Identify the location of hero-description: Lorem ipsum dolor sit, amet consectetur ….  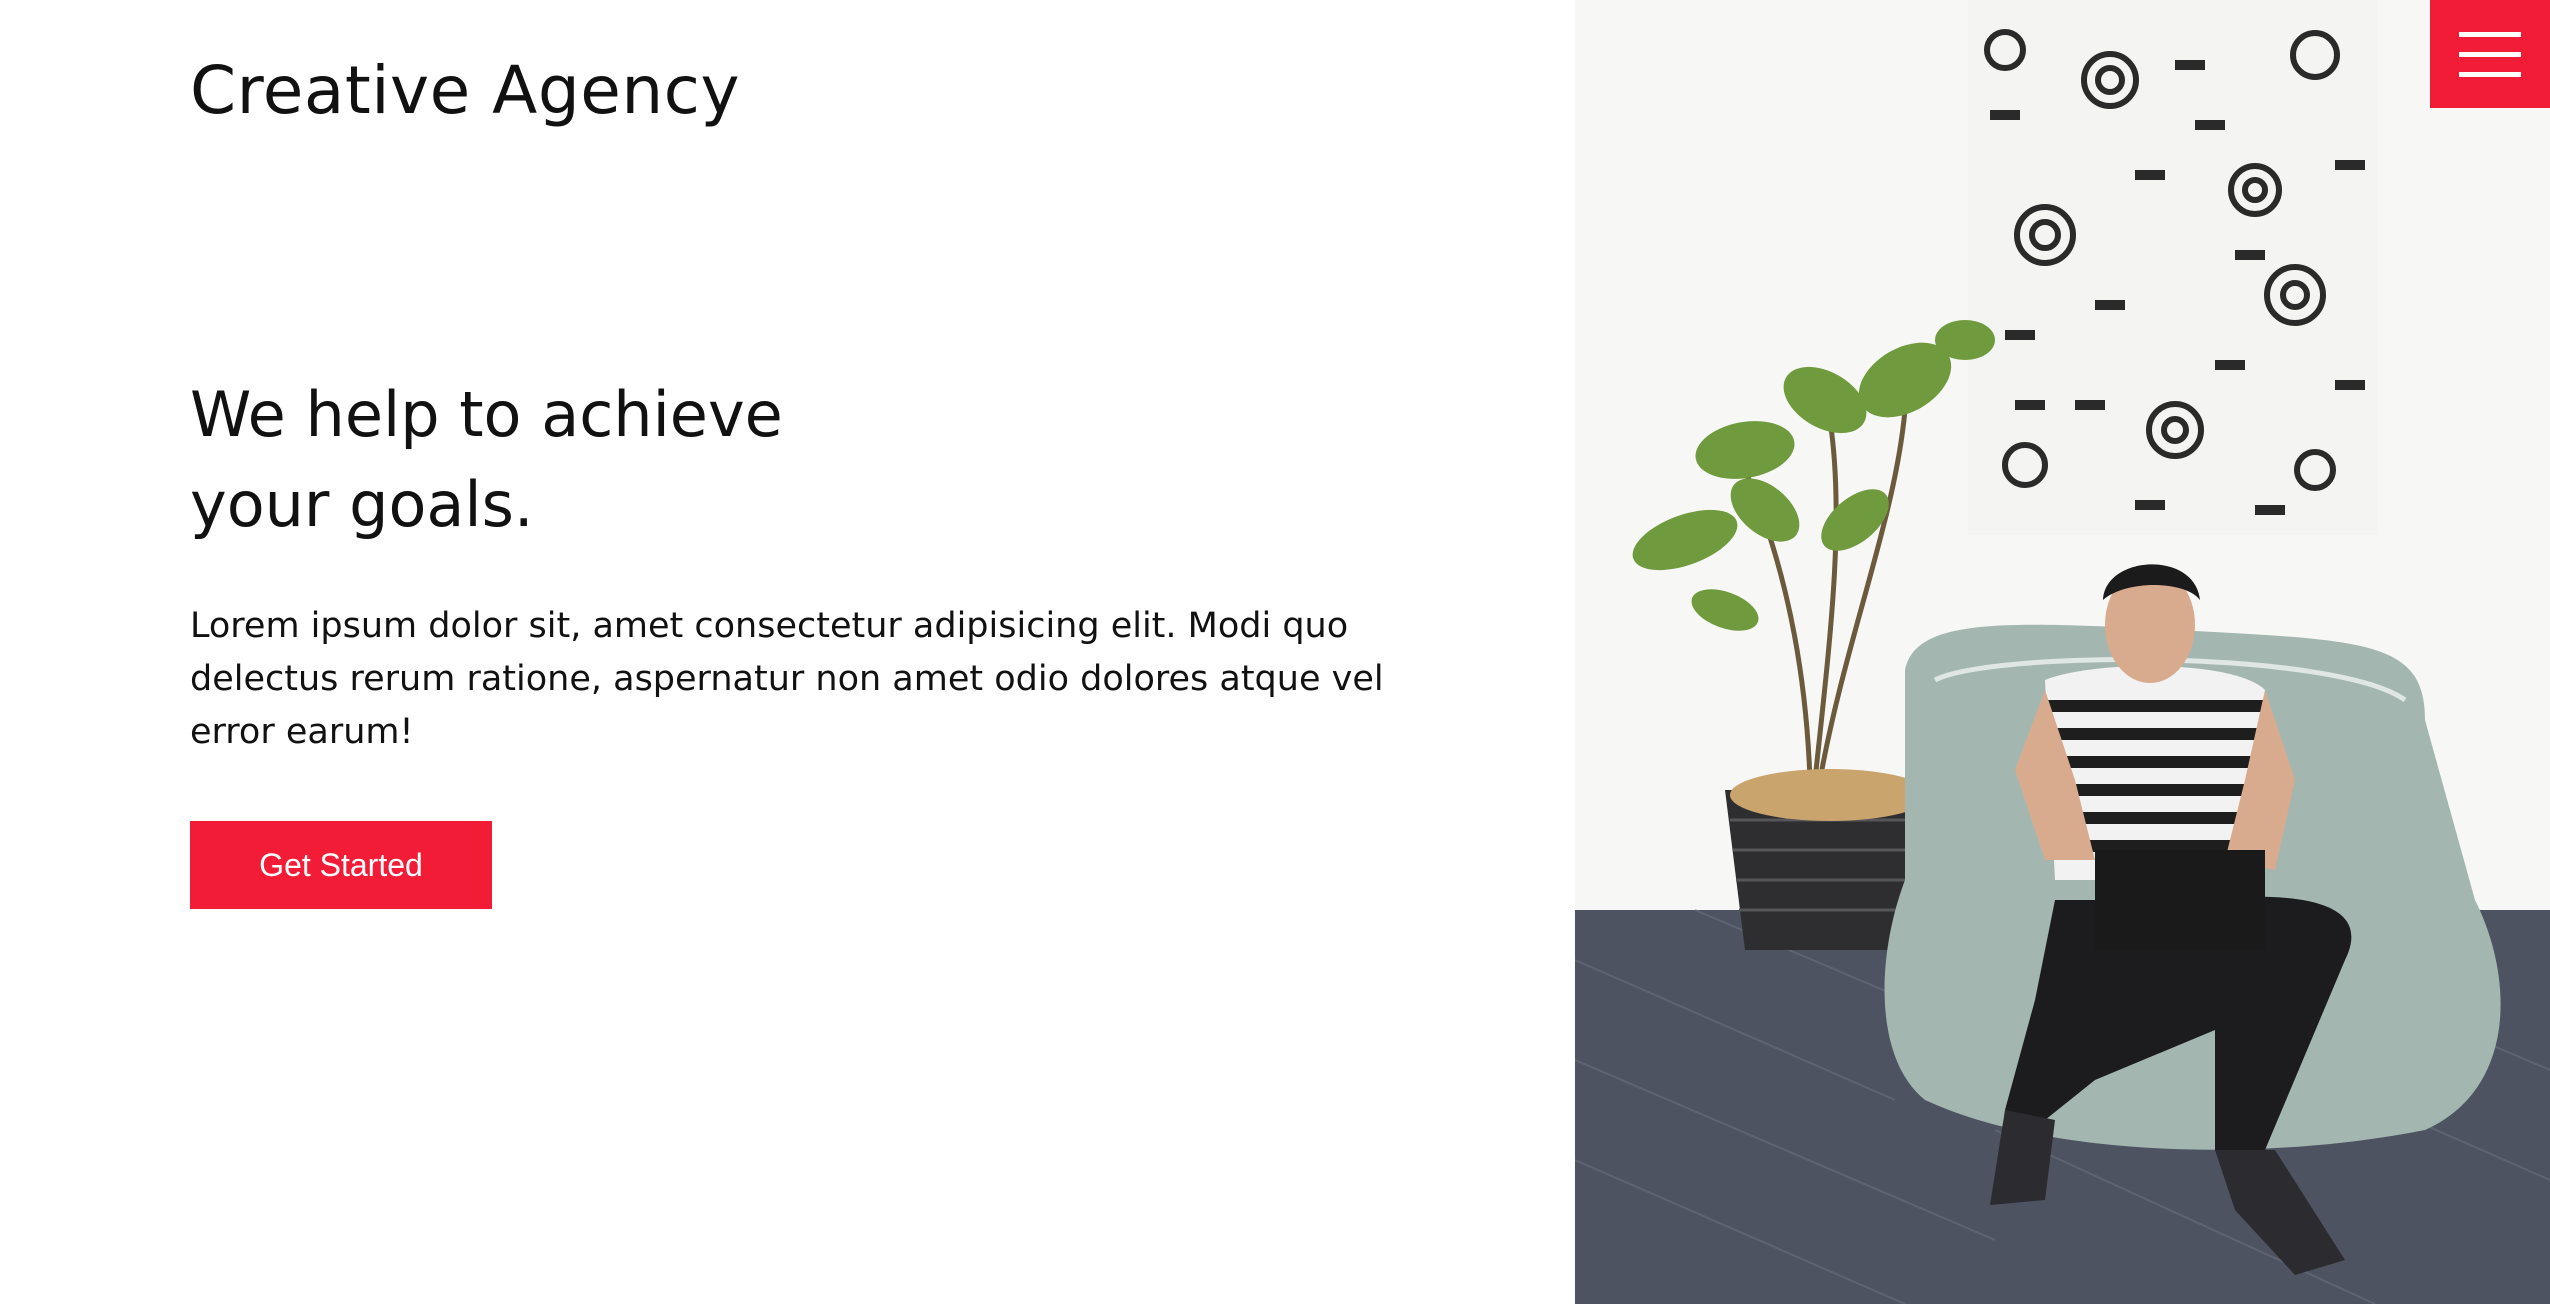
(787, 679).